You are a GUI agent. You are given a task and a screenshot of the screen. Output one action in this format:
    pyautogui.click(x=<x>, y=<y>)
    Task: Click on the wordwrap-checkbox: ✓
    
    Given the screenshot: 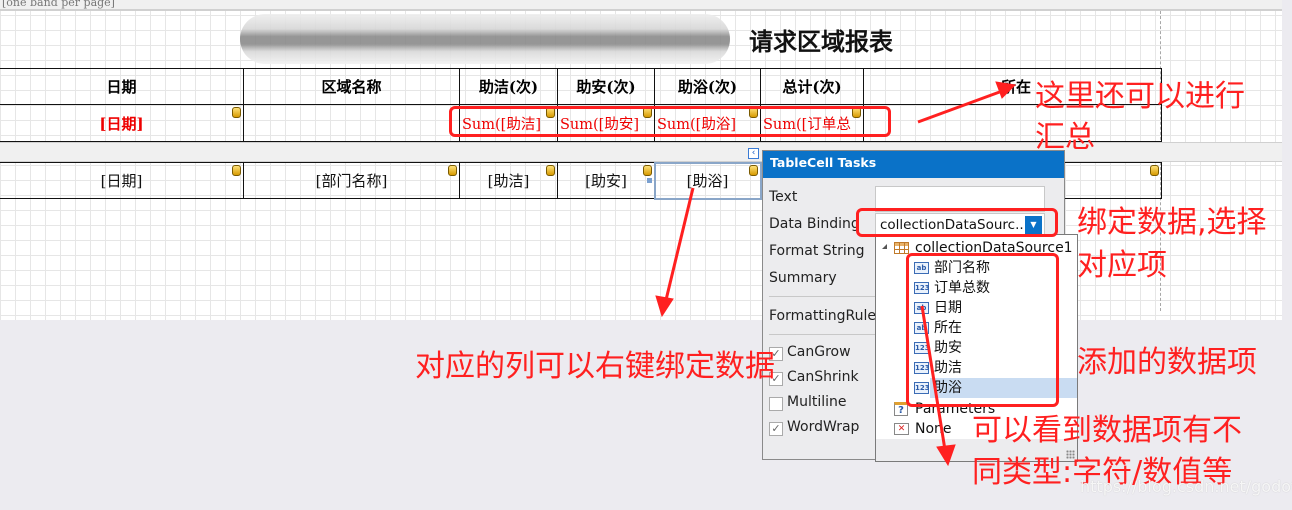 What is the action you would take?
    pyautogui.click(x=776, y=429)
    